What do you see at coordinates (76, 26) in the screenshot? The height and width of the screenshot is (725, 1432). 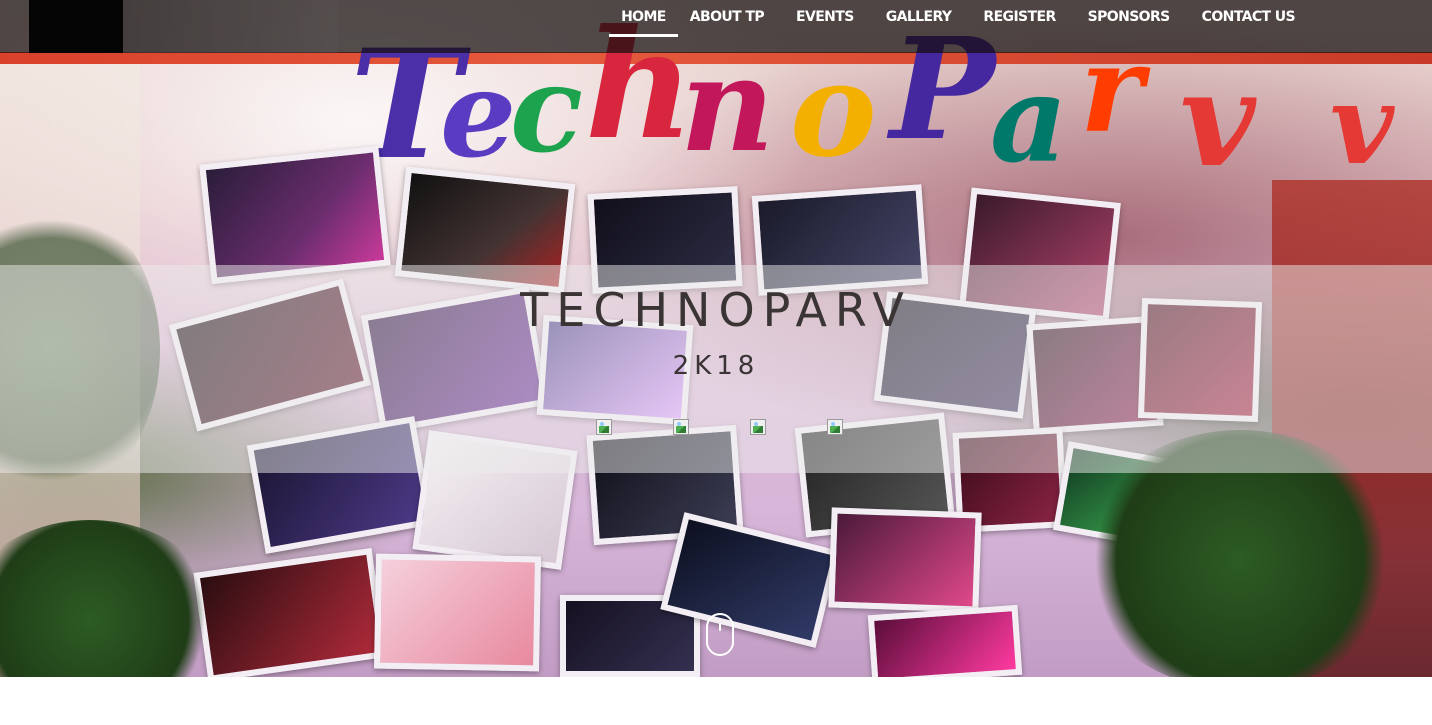 I see `site-logo` at bounding box center [76, 26].